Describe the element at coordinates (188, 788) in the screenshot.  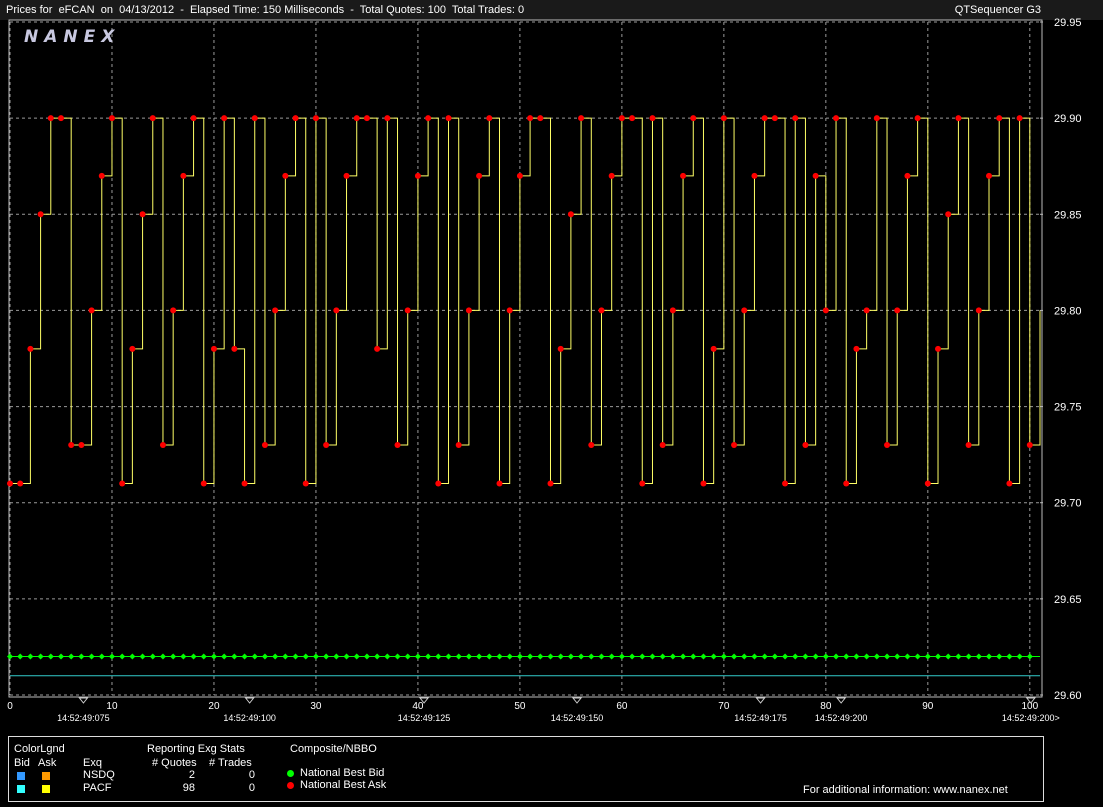
I see `pacf-quotes: 98` at that location.